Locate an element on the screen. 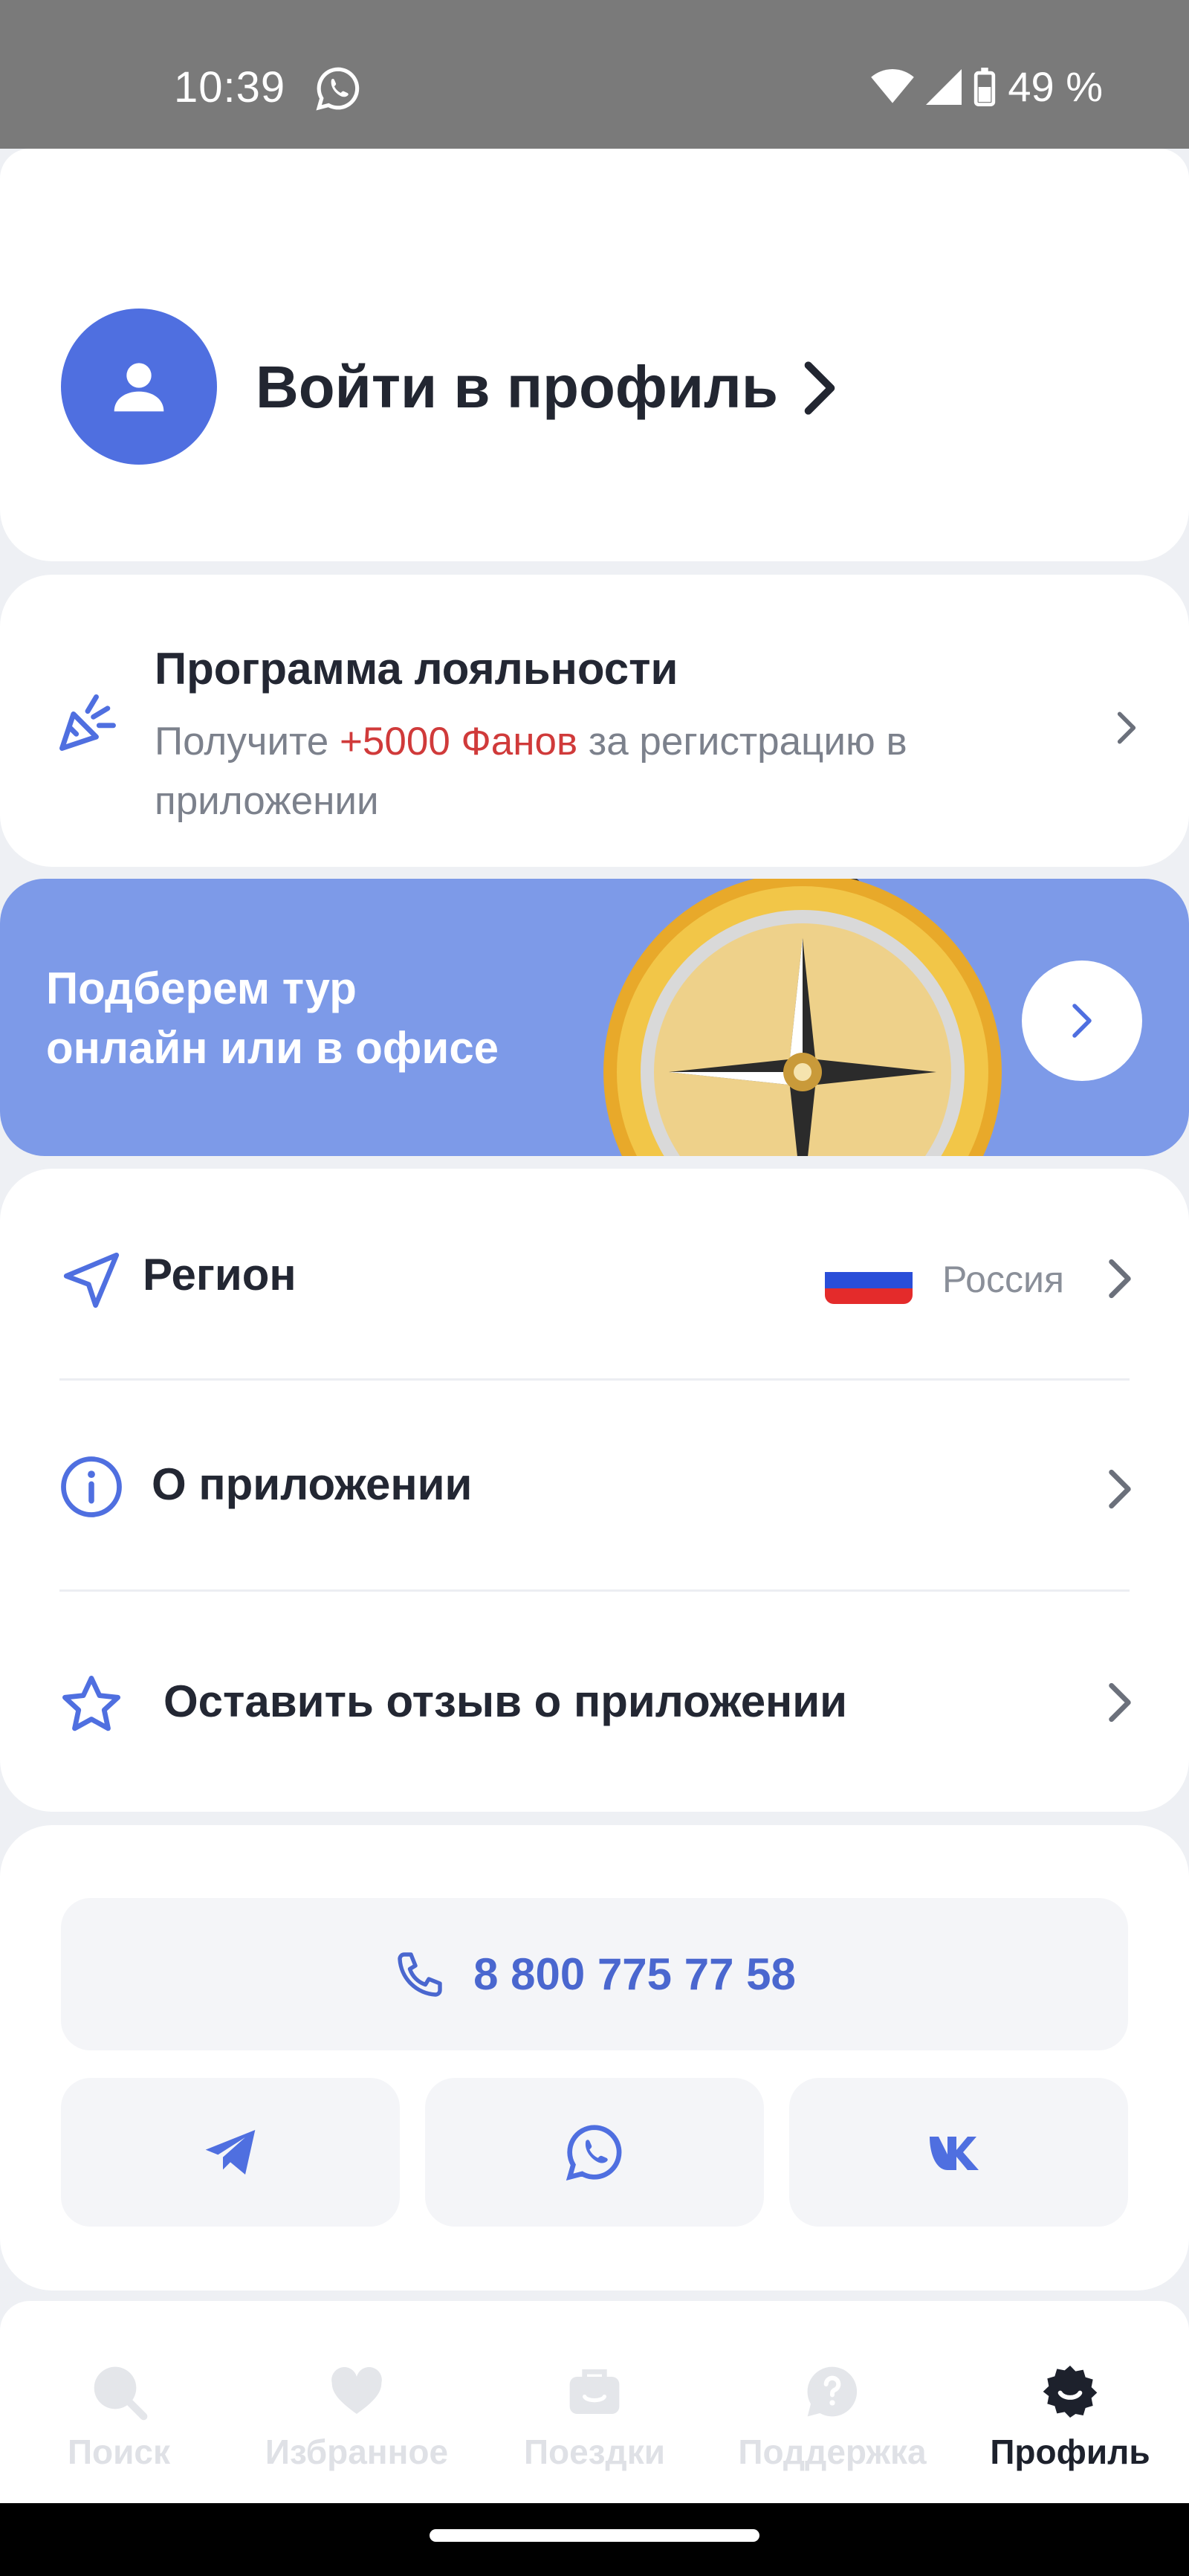  loyalty-desc-text: Получите is located at coordinates (247, 742).